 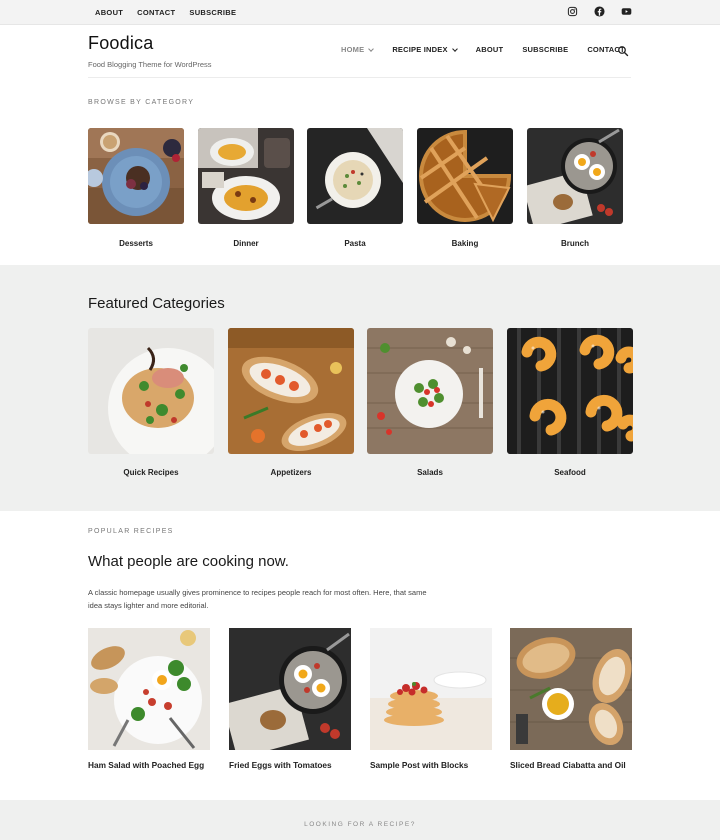 What do you see at coordinates (131, 531) in the screenshot?
I see `popular-recipes-label: POPULAR RECIPES` at bounding box center [131, 531].